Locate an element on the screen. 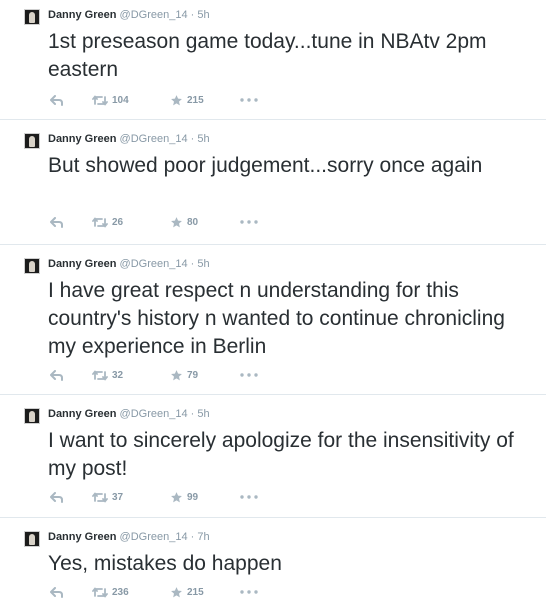 This screenshot has height=606, width=546. retweet-button: 236 is located at coordinates (110, 592).